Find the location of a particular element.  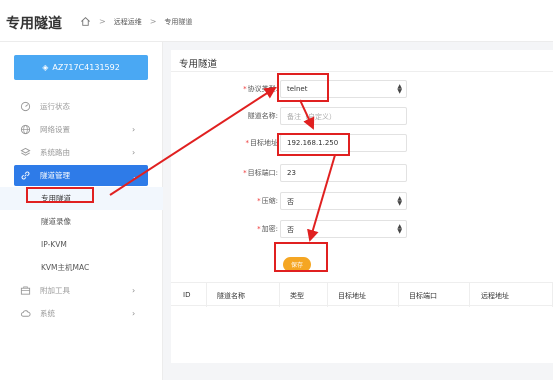

device-button: ◈ AZ717C4131592 is located at coordinates (81, 67).